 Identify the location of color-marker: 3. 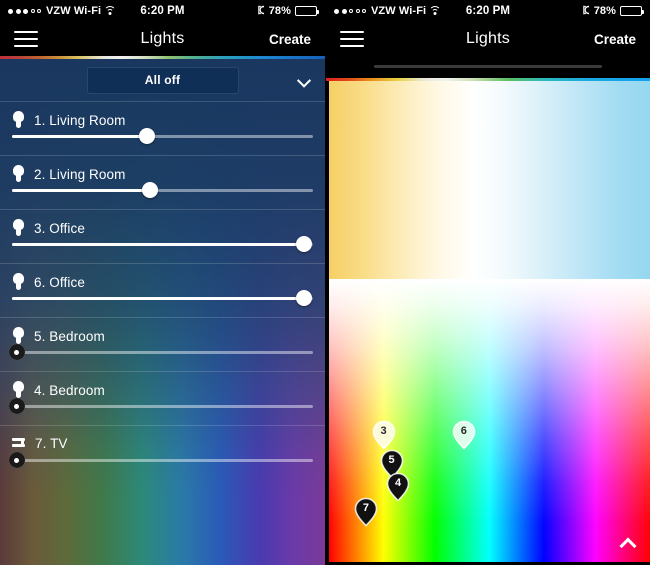
(384, 436).